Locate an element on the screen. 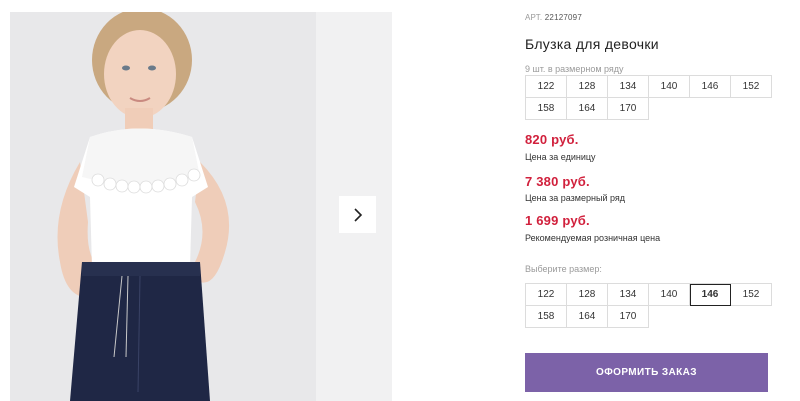  size-line-price-caption: Цена за размерный ряд is located at coordinates (575, 198).